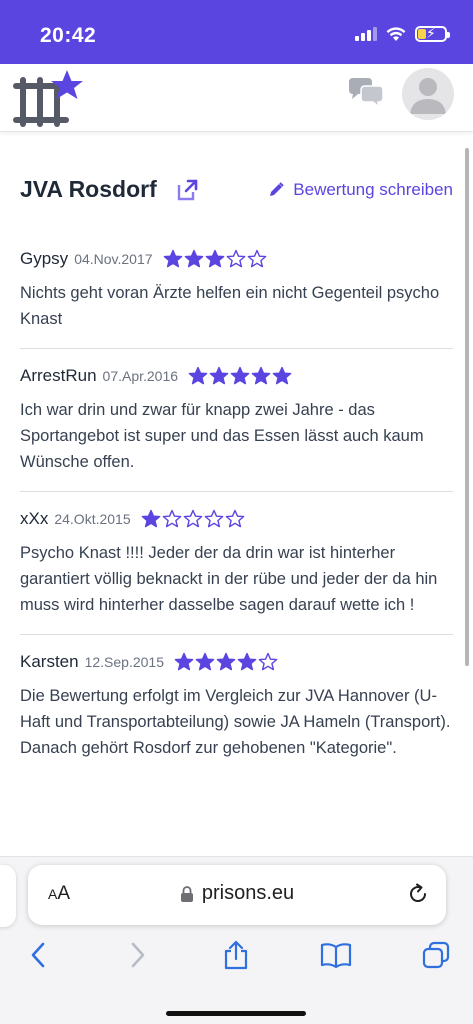 This screenshot has height=1024, width=473. I want to click on wifi-icon, so click(396, 33).